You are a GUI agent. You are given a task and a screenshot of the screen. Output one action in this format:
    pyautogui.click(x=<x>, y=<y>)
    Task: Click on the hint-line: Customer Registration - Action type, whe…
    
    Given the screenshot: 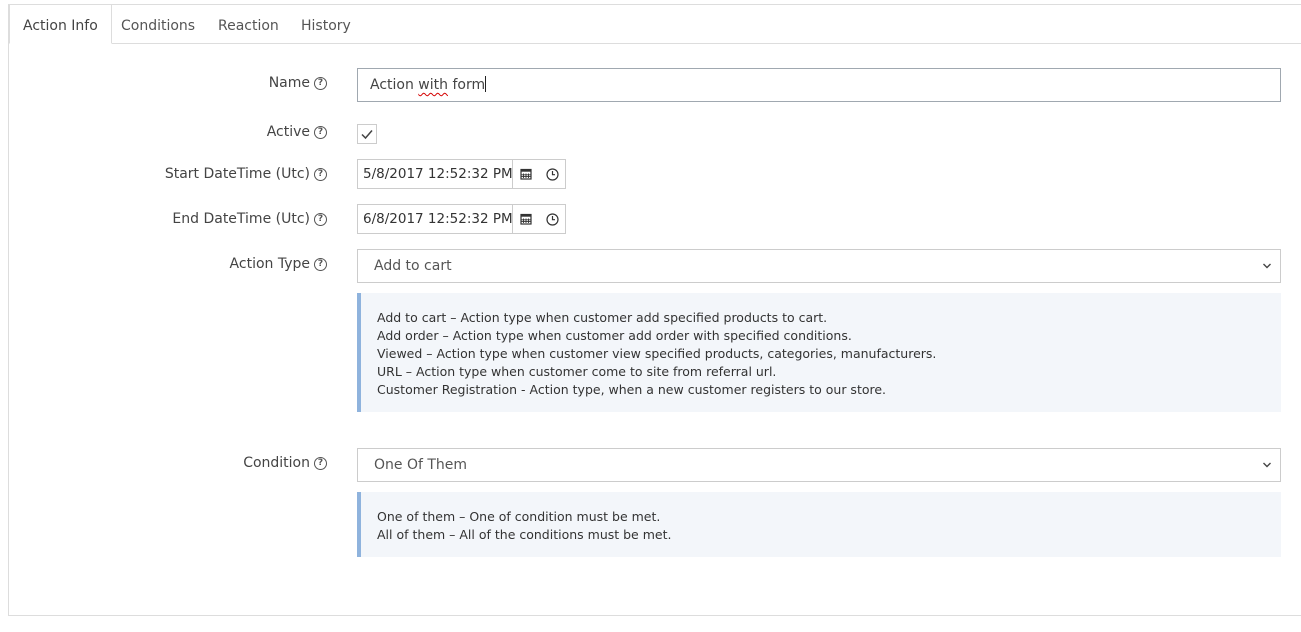 What is the action you would take?
    pyautogui.click(x=632, y=389)
    